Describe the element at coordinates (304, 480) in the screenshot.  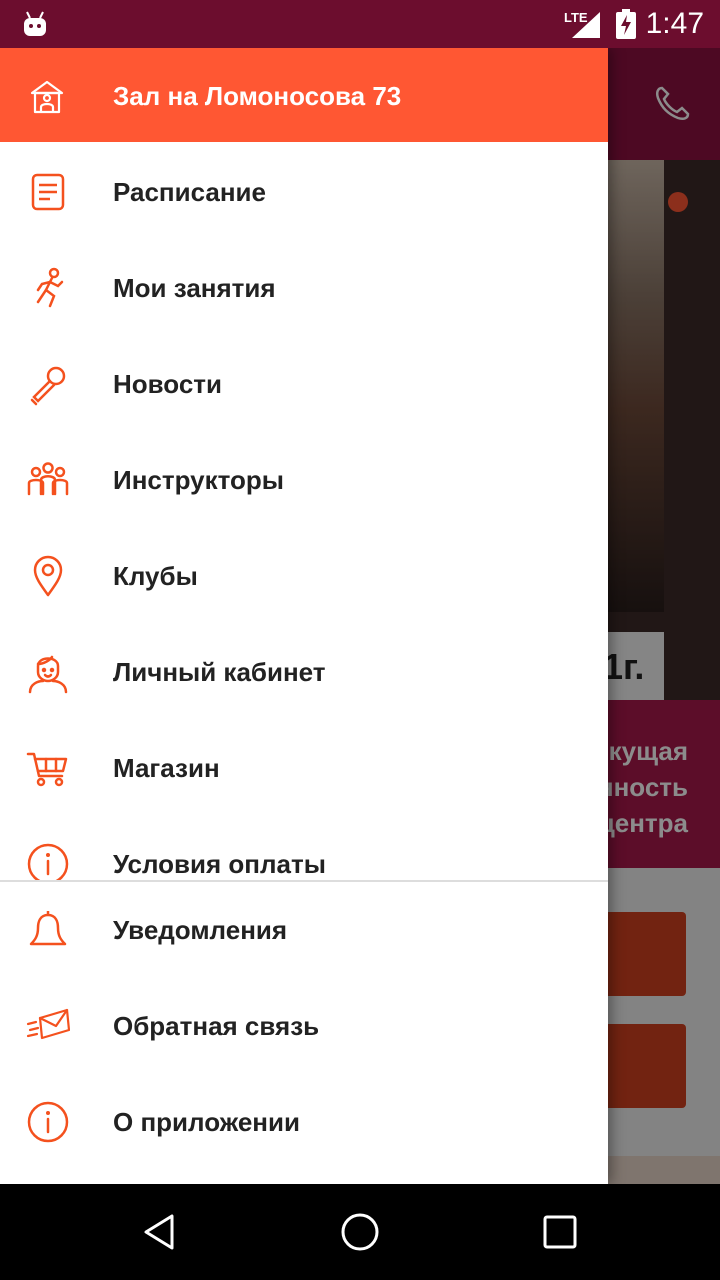
I see `menu-item-instructors: Инструкторы` at that location.